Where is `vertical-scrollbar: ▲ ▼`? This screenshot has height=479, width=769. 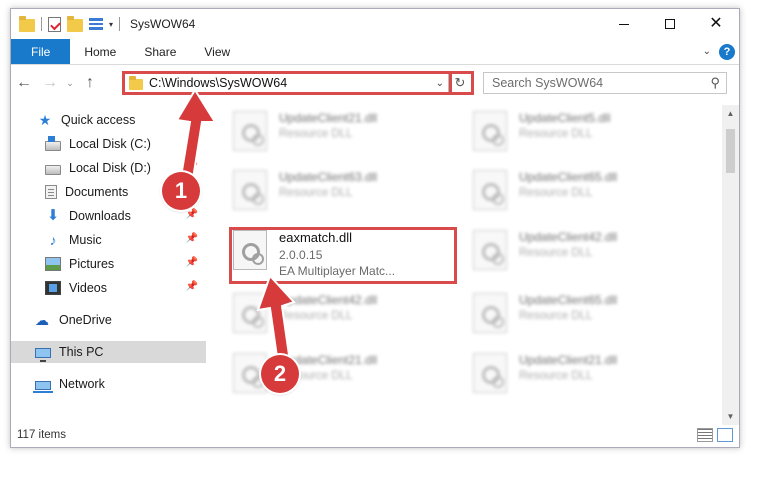 vertical-scrollbar: ▲ ▼ is located at coordinates (730, 265).